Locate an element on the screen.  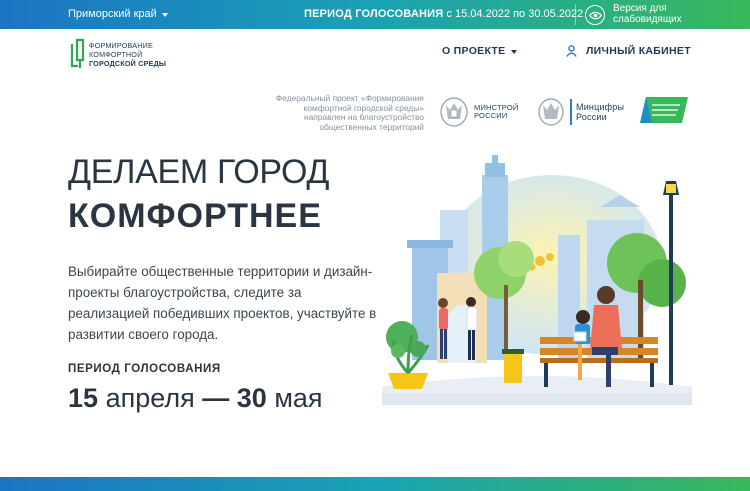
nav-about-label: О ПРОЕКТЕ is located at coordinates (474, 51).